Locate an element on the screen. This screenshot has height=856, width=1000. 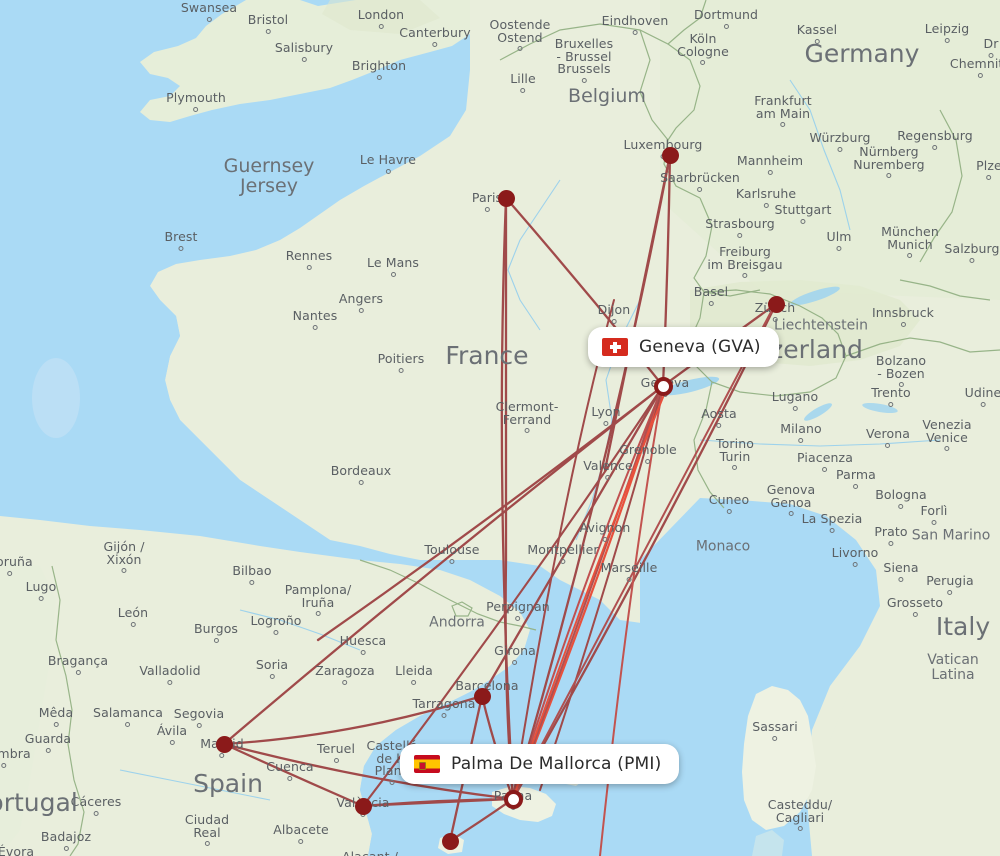
city-label-text: Milano is located at coordinates (801, 428).